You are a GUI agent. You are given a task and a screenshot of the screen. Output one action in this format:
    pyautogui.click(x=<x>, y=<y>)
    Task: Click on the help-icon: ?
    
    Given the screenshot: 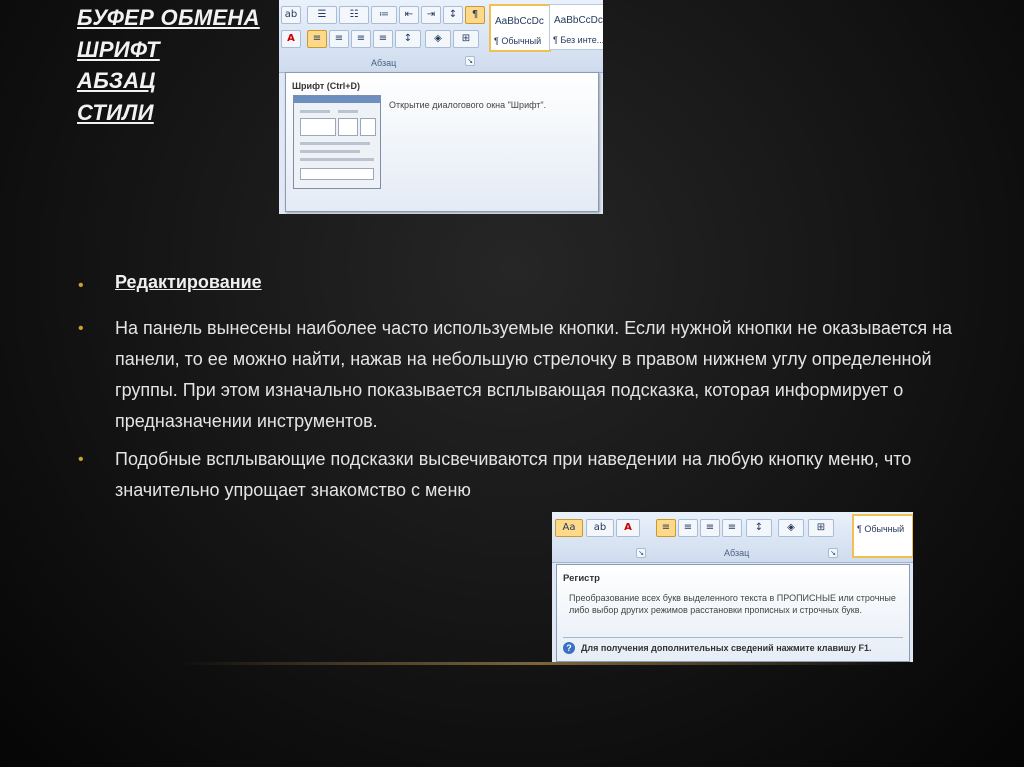 What is the action you would take?
    pyautogui.click(x=569, y=648)
    